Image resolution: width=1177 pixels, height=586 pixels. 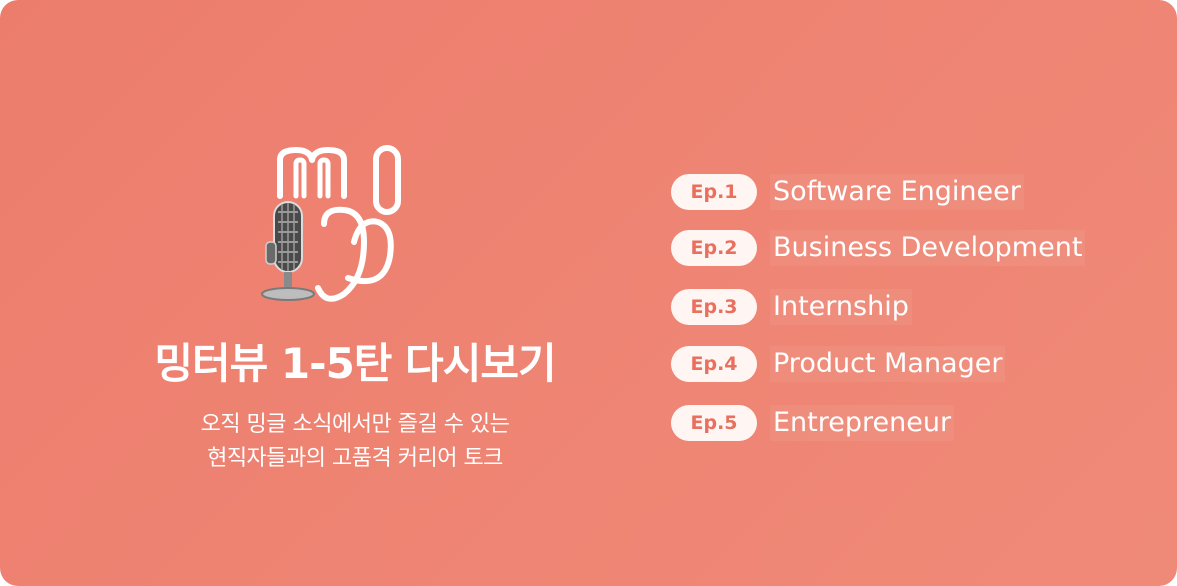 What do you see at coordinates (714, 307) in the screenshot?
I see `episode-badge: Ep.3` at bounding box center [714, 307].